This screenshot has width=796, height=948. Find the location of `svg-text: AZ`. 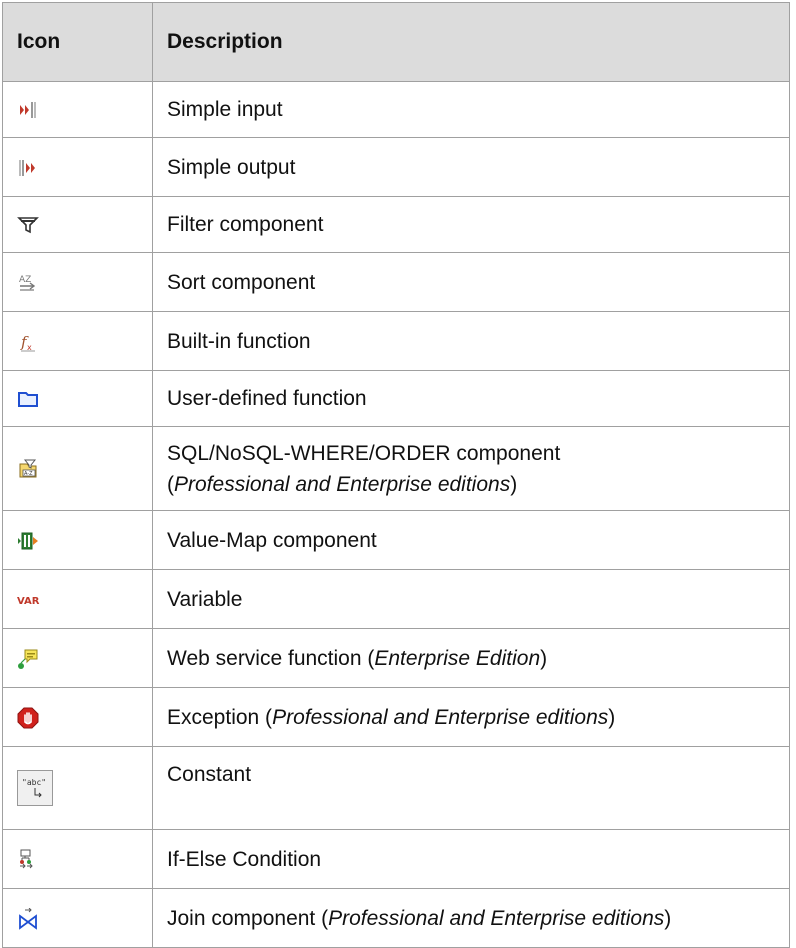

svg-text: AZ is located at coordinates (25, 280).